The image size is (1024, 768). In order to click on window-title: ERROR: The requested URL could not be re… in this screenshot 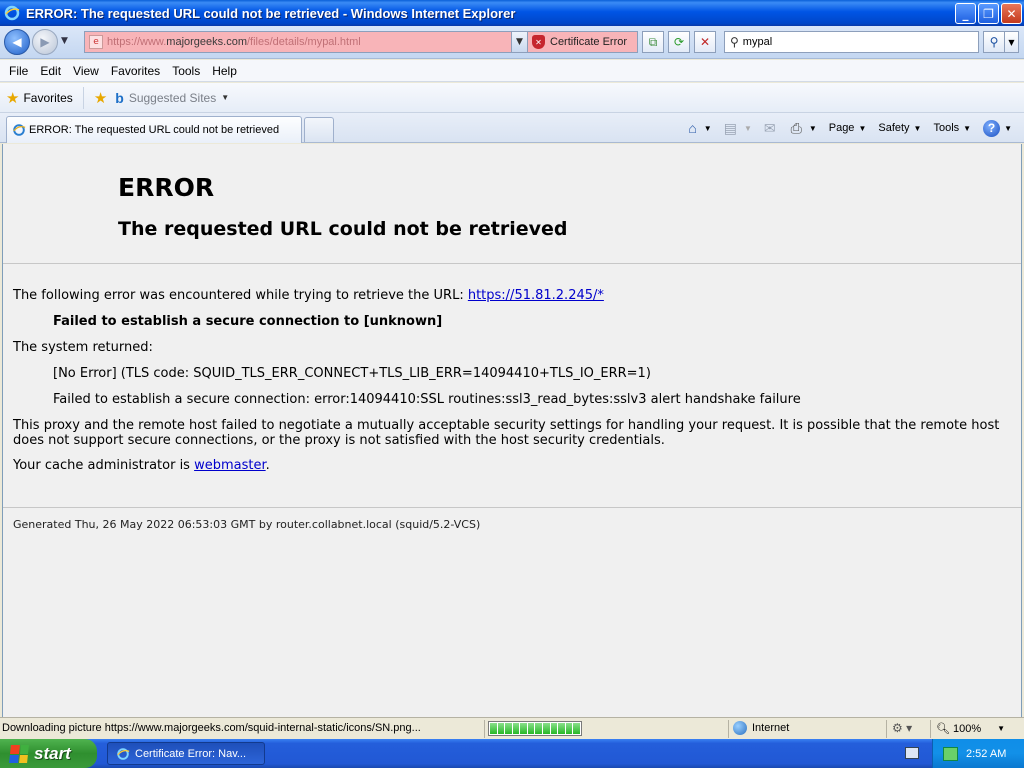, I will do `click(271, 13)`.